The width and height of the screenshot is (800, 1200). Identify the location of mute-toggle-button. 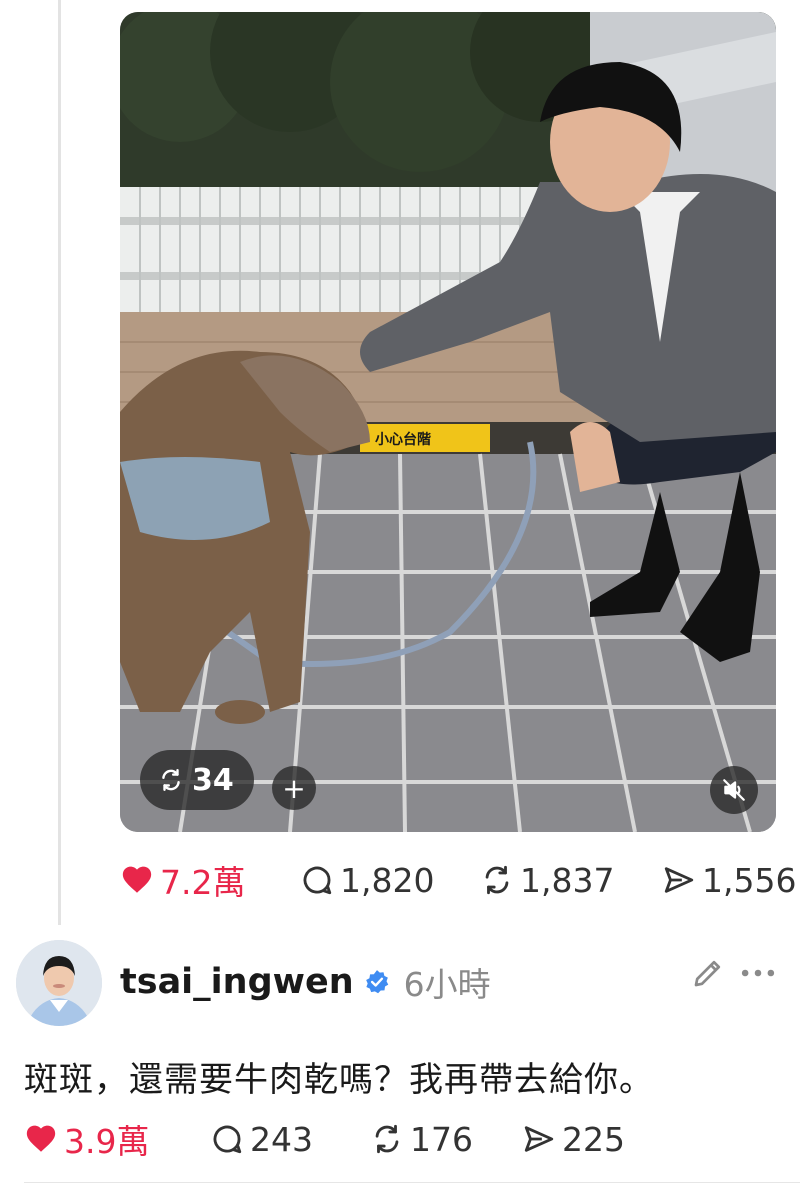
(734, 790).